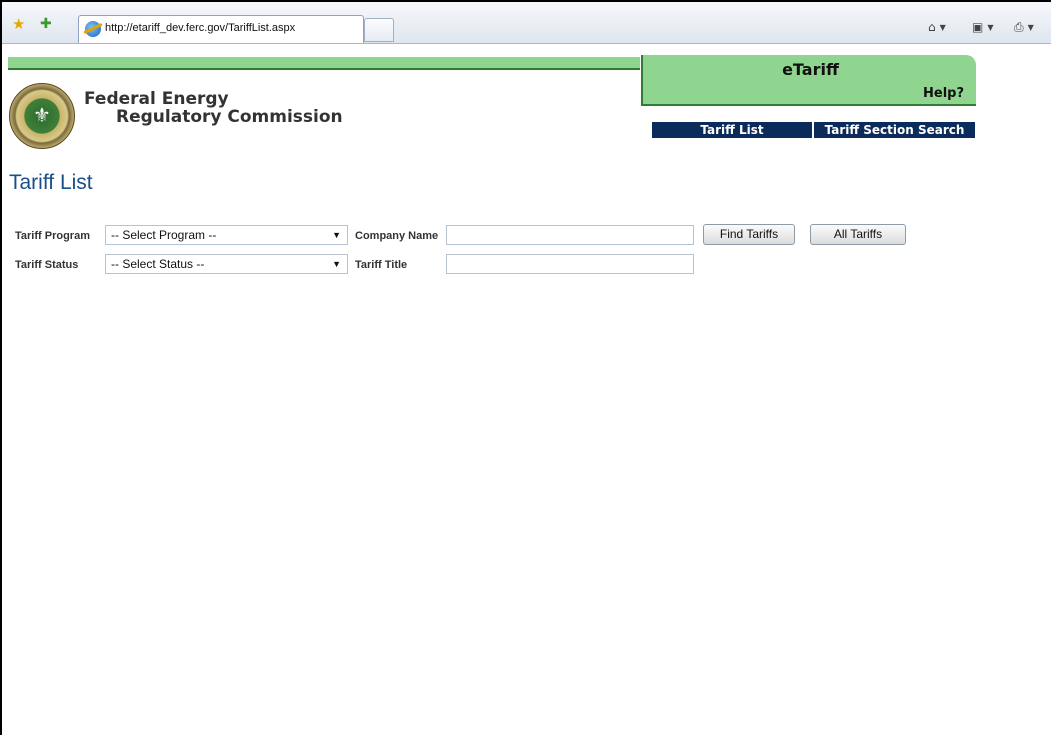 Image resolution: width=1051 pixels, height=735 pixels. What do you see at coordinates (808, 80) in the screenshot?
I see `etariff-header-box: eTariff Help?` at bounding box center [808, 80].